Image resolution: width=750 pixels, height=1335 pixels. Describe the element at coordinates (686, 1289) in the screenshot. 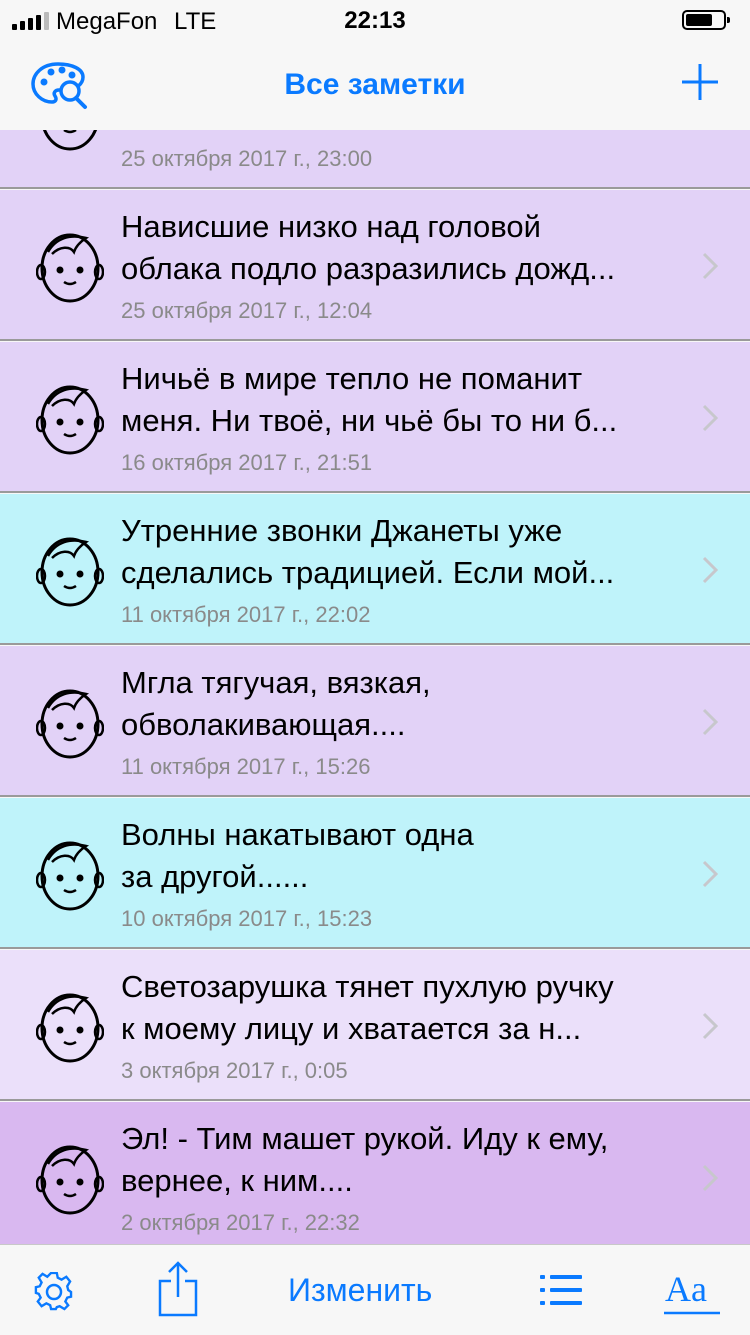

I see `font-label: Aa` at that location.